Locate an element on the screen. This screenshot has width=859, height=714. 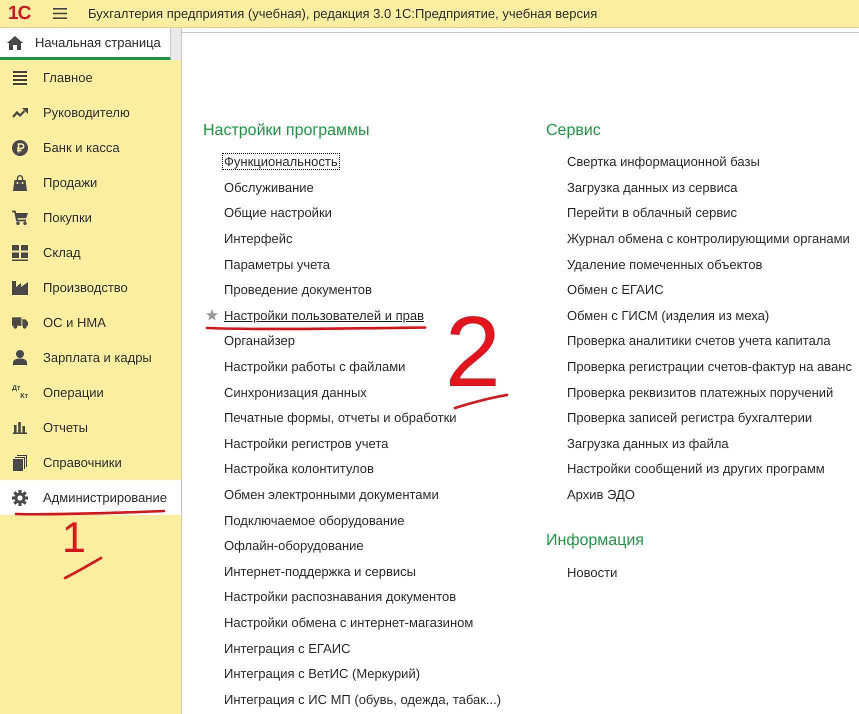
menu-link: Перейти в облачный сервис is located at coordinates (652, 213).